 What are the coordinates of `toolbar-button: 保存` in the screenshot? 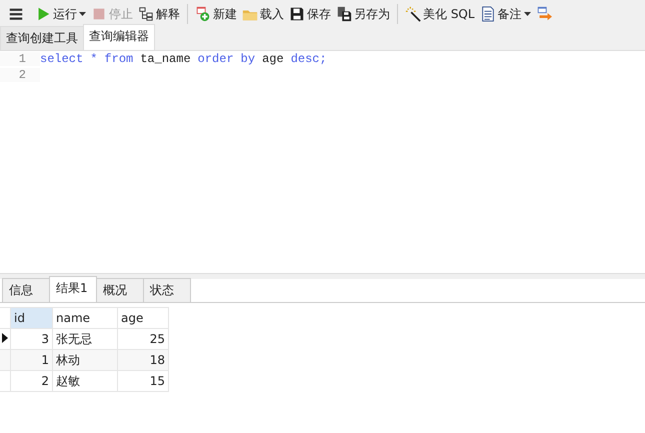 It's located at (310, 14).